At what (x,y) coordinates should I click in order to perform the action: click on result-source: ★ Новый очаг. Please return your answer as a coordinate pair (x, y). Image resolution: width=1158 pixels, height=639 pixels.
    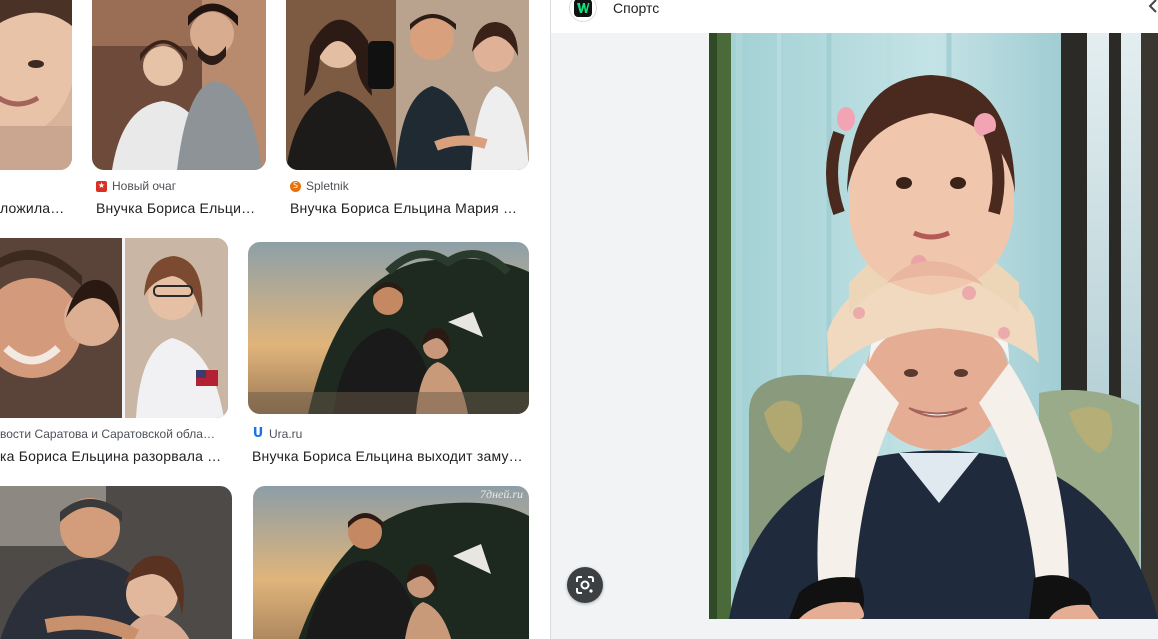
    Looking at the image, I should click on (136, 186).